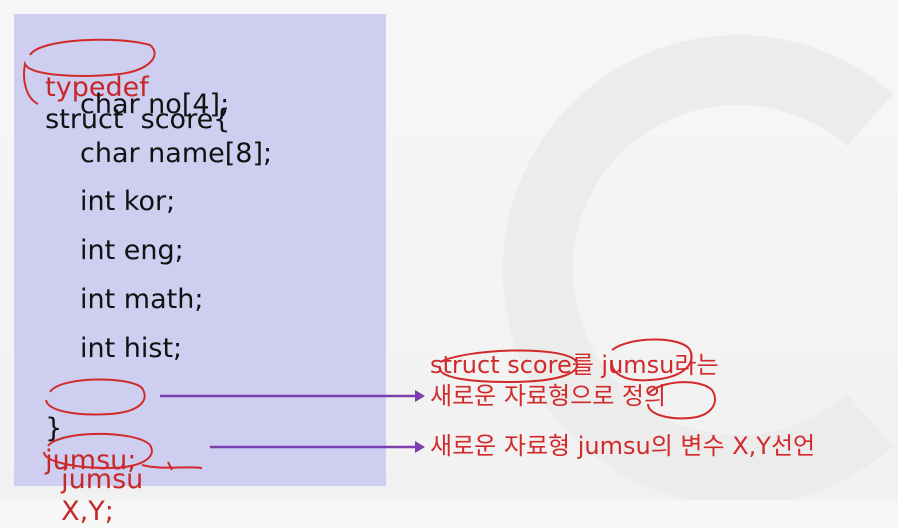 The image size is (898, 528). I want to click on code-line-variables: jumsu X,Y;, so click(93, 480).